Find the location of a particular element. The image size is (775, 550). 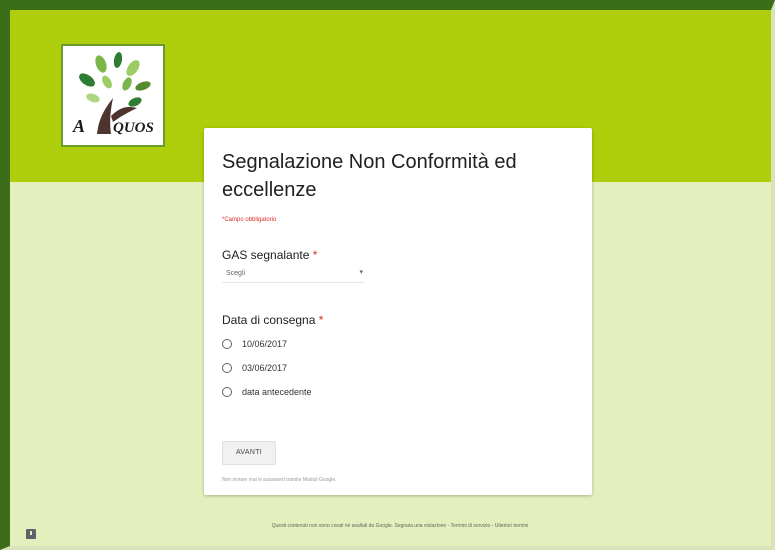

gas-select-dropdown: Scegli ▾ is located at coordinates (293, 275).